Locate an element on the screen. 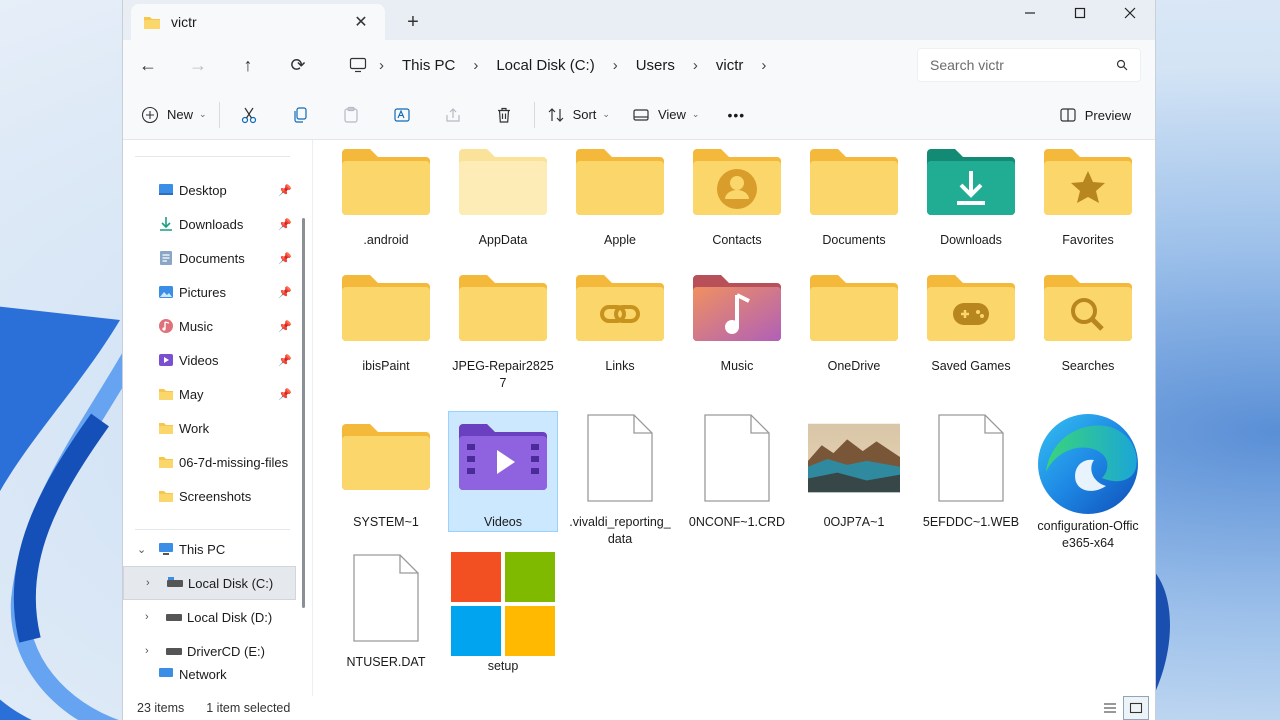 The width and height of the screenshot is (1280, 720). file-item: Links is located at coordinates (620, 322).